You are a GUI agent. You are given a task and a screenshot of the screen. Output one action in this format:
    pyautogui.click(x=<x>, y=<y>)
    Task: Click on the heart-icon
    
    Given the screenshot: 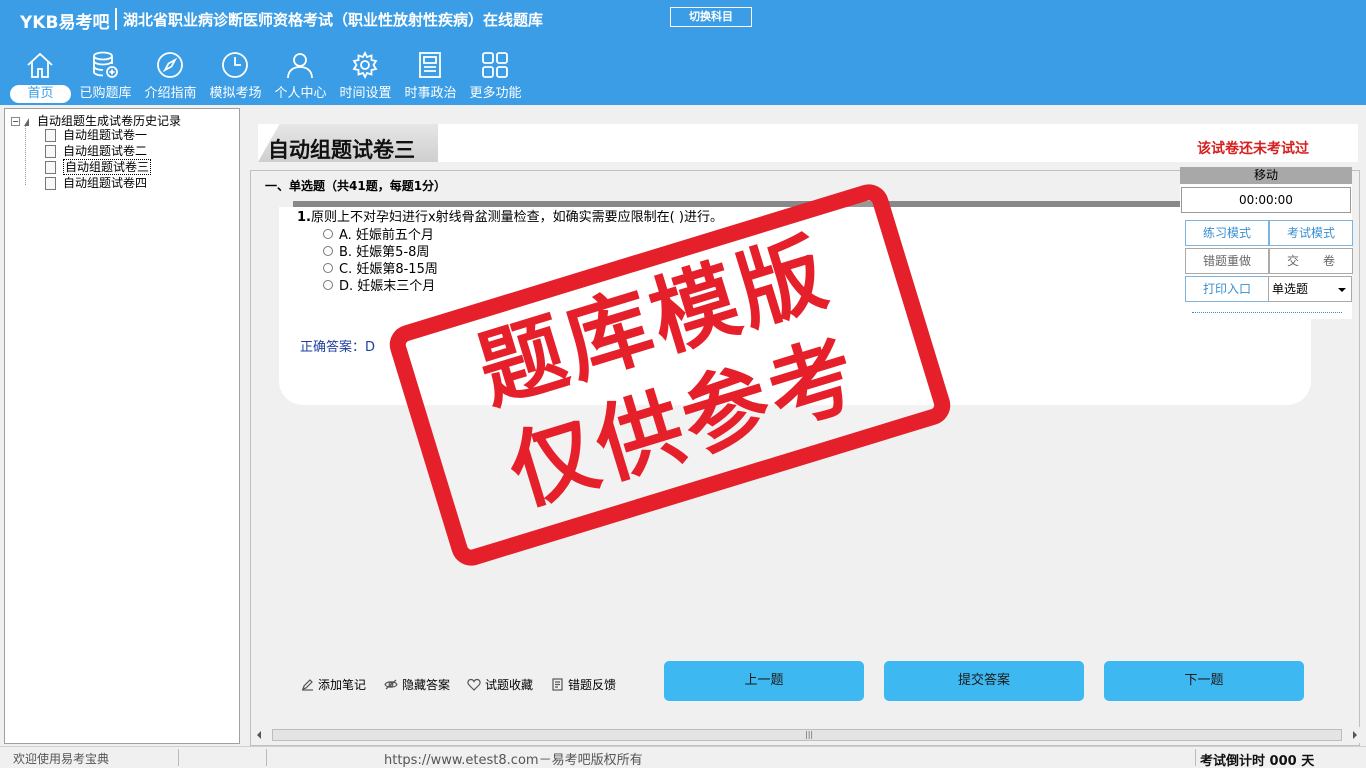 What is the action you would take?
    pyautogui.click(x=474, y=684)
    